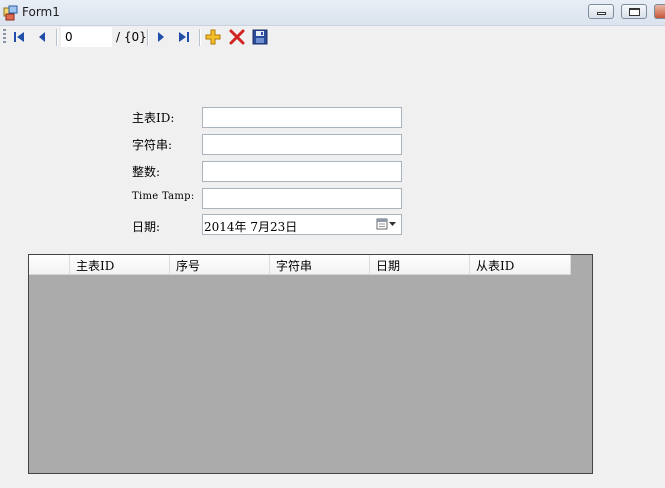  I want to click on minimize-icon, so click(601, 13).